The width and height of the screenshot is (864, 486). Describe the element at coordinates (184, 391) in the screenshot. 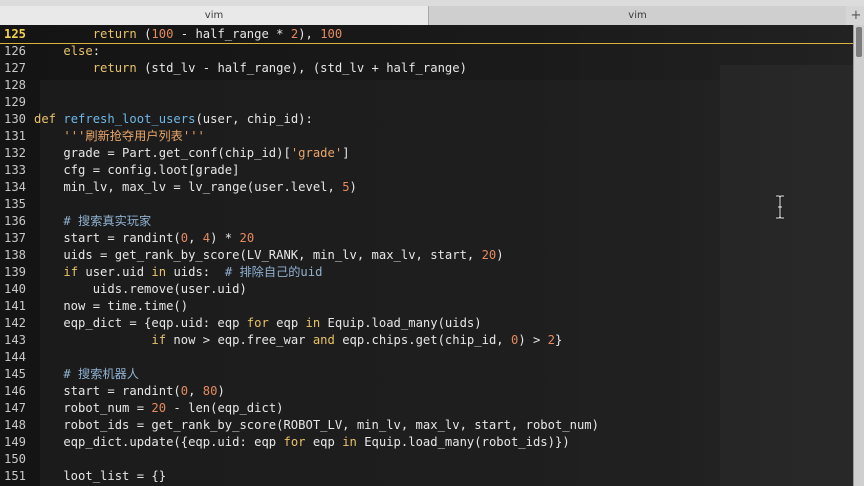

I see `code-token: 0` at that location.